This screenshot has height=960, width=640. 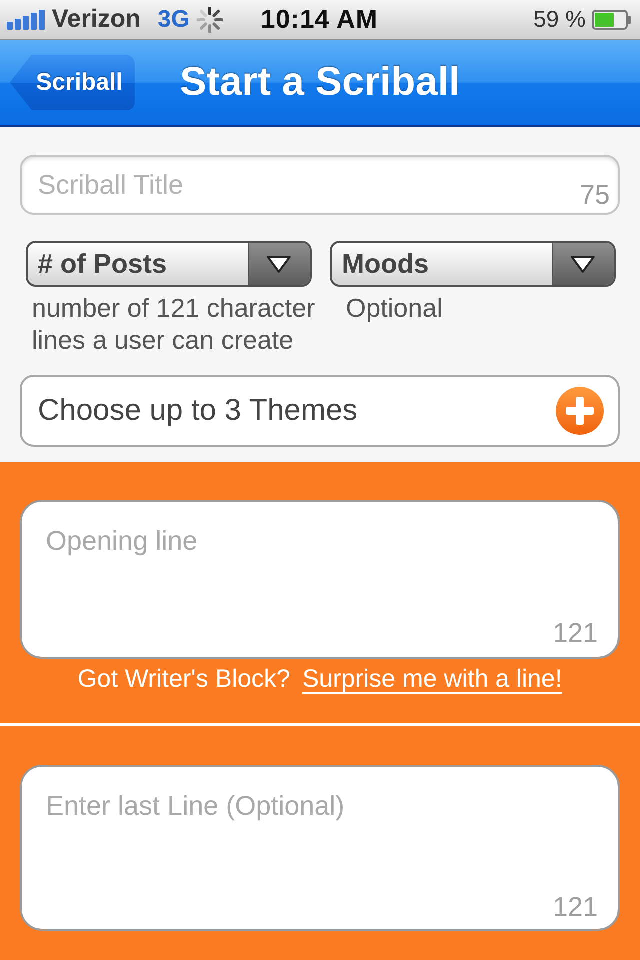 What do you see at coordinates (560, 19) in the screenshot?
I see `battery-percent: 59 %` at bounding box center [560, 19].